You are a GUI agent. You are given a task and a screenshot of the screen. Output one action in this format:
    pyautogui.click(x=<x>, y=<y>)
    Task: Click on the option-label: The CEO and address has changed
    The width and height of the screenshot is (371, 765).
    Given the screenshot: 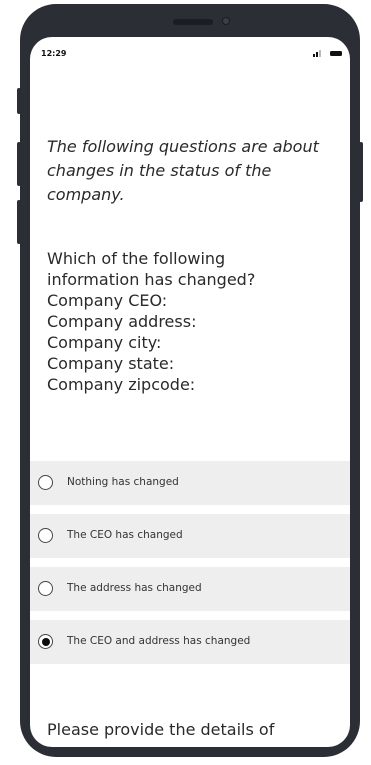 What is the action you would take?
    pyautogui.click(x=159, y=641)
    